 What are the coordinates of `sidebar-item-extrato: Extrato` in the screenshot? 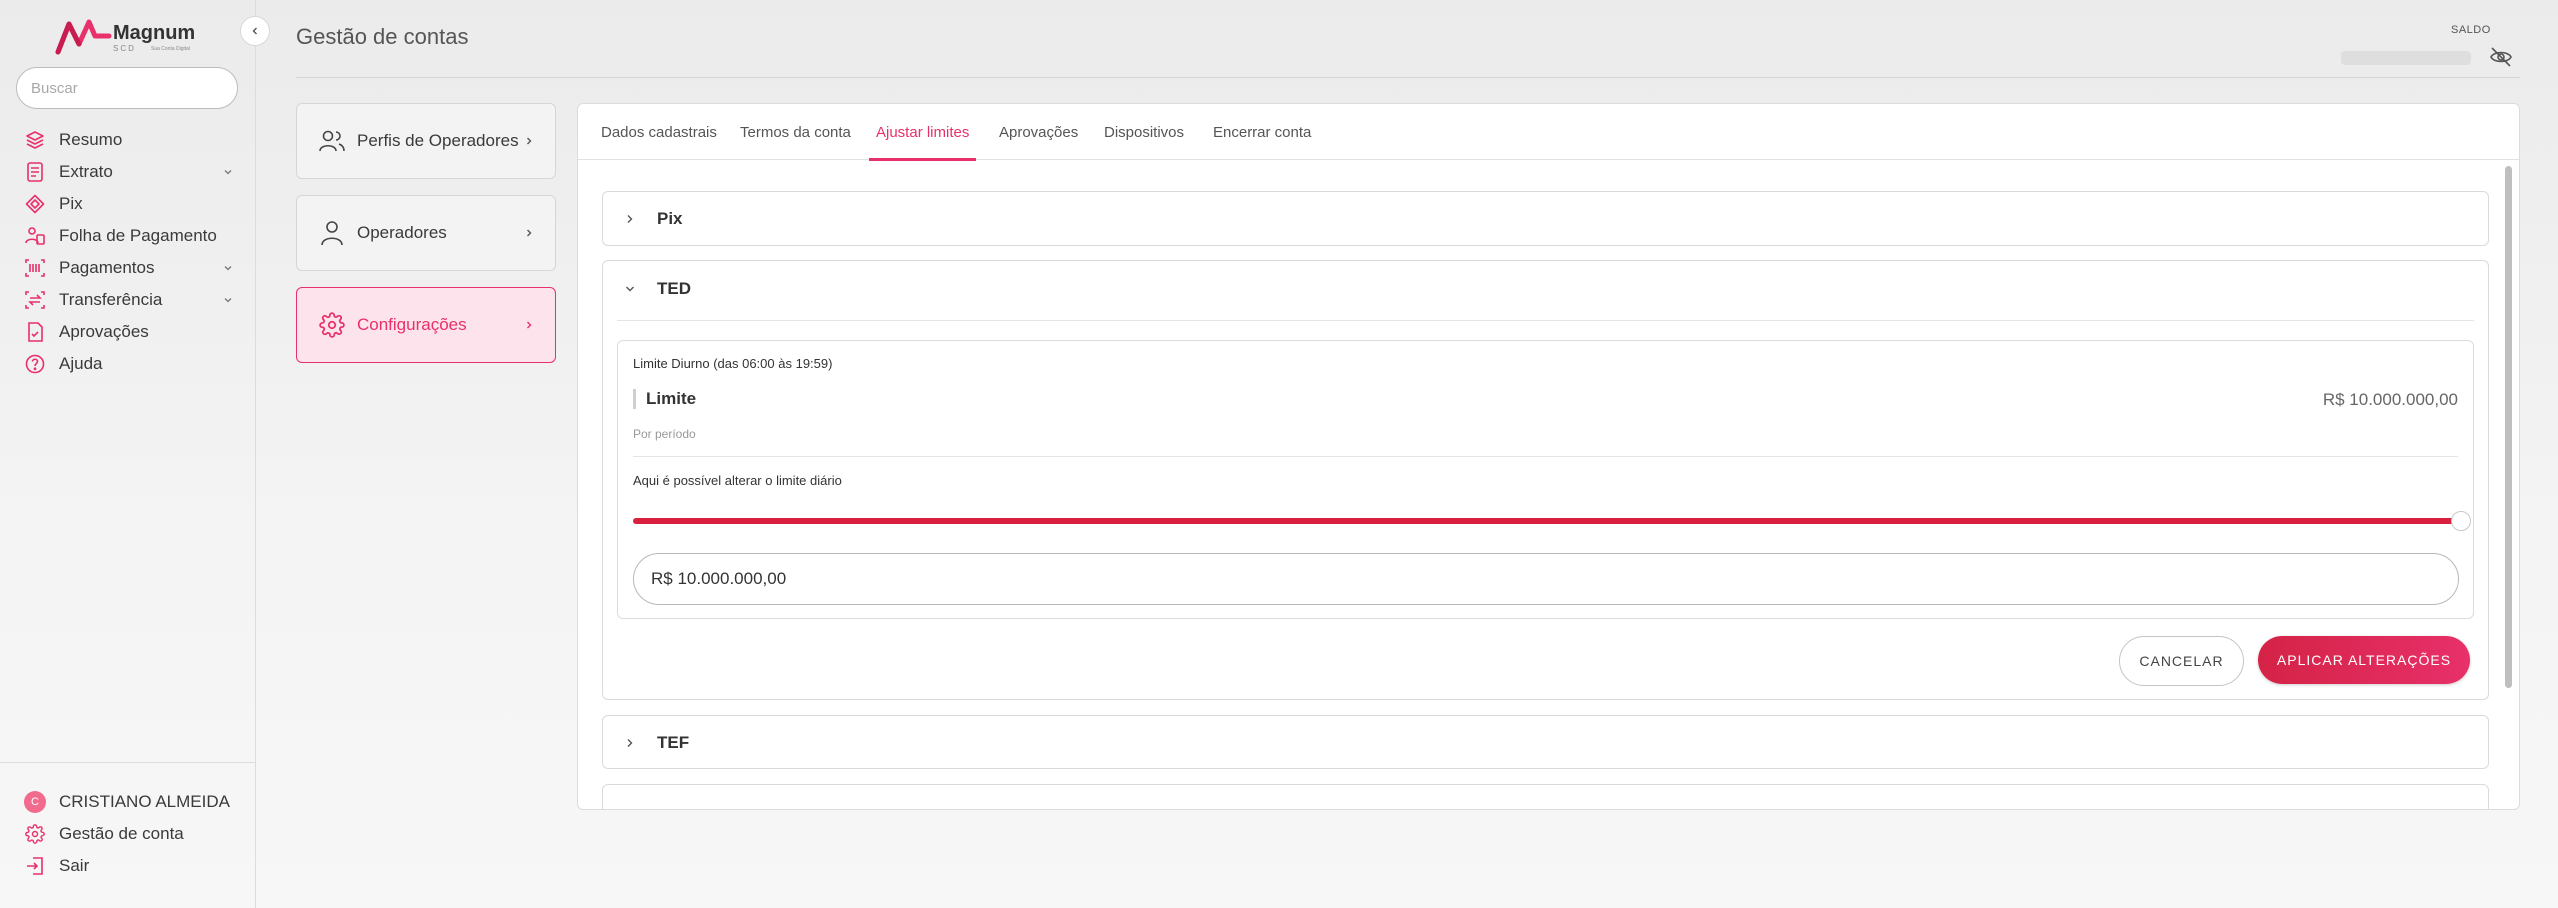 It's located at (129, 172).